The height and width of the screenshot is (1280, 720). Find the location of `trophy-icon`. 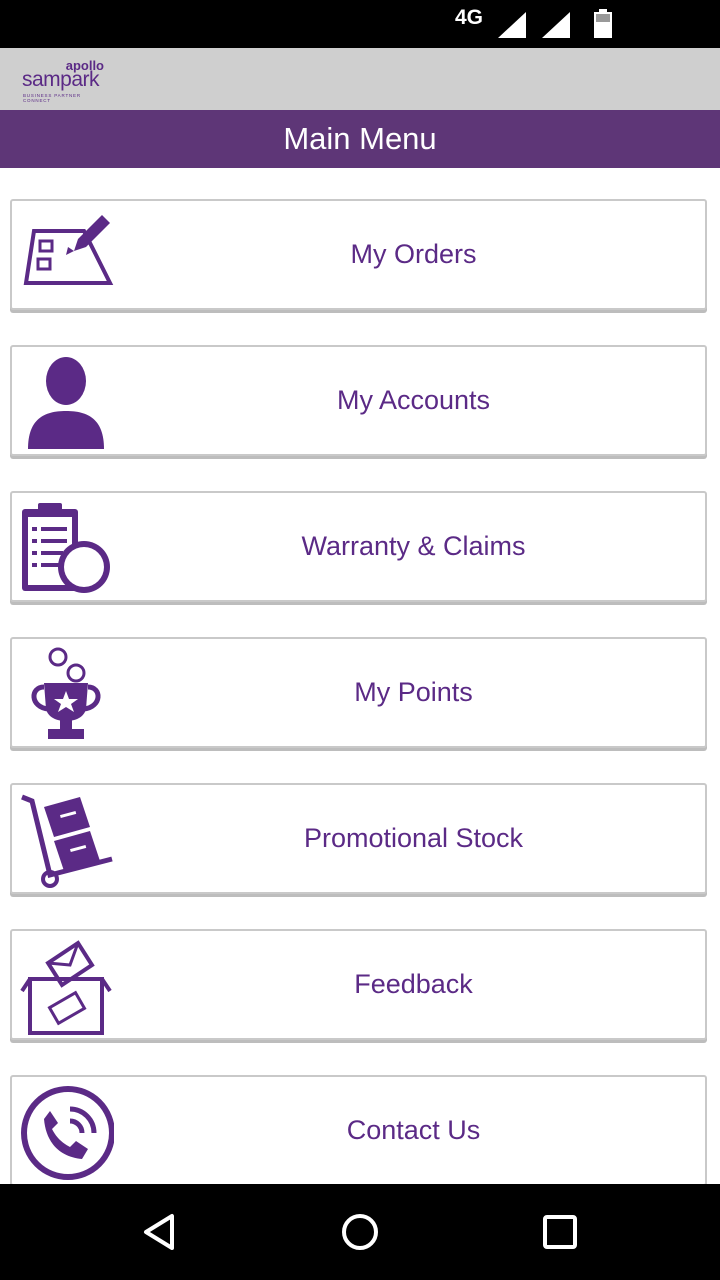

trophy-icon is located at coordinates (66, 693).